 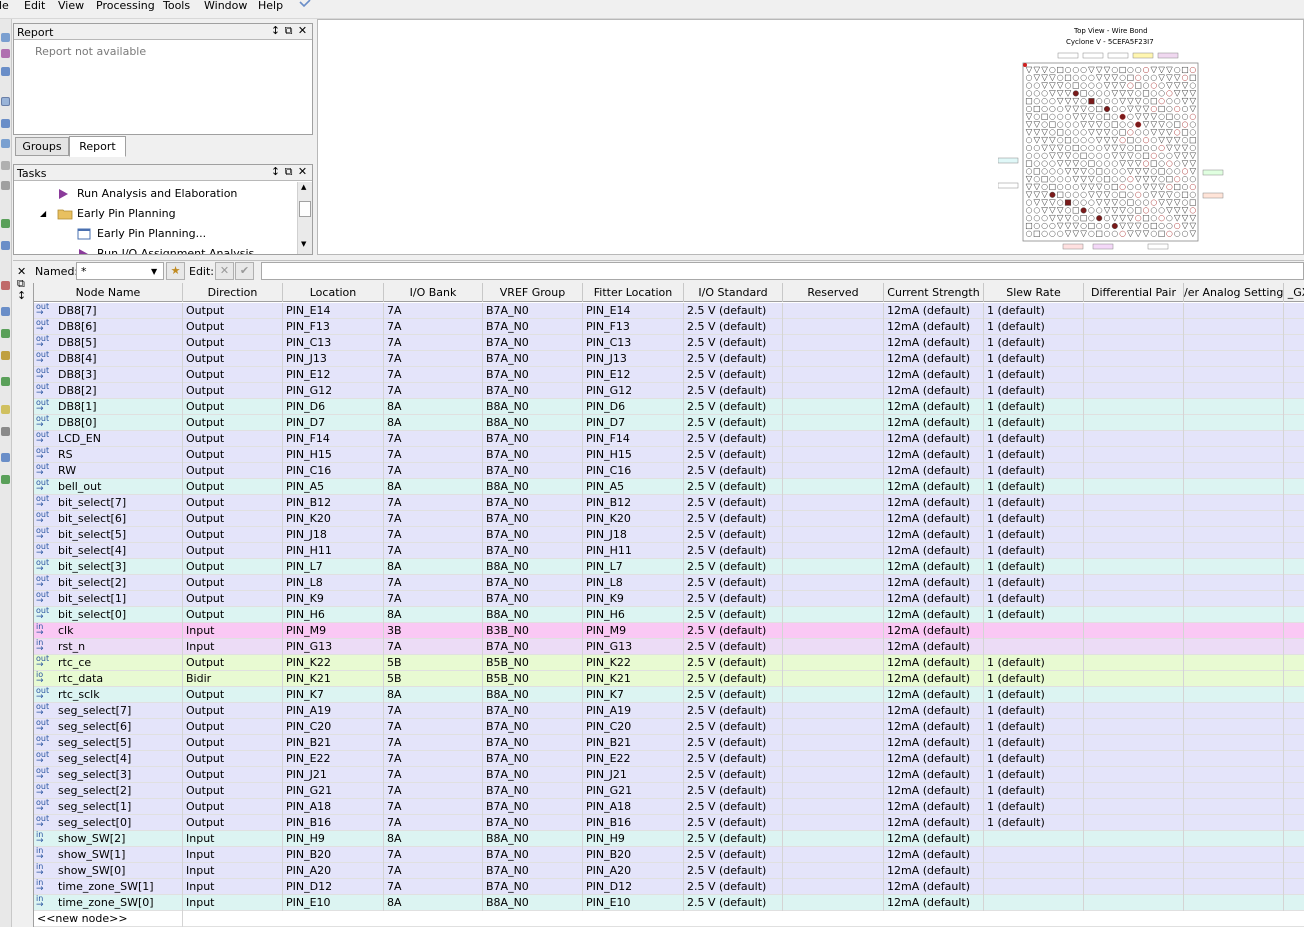 I want to click on io-bank-cell: 5B, so click(x=433, y=663).